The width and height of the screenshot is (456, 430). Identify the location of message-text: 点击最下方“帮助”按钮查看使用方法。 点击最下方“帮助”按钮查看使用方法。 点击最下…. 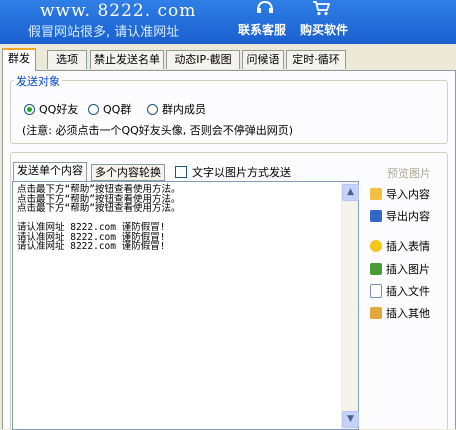
(98, 218).